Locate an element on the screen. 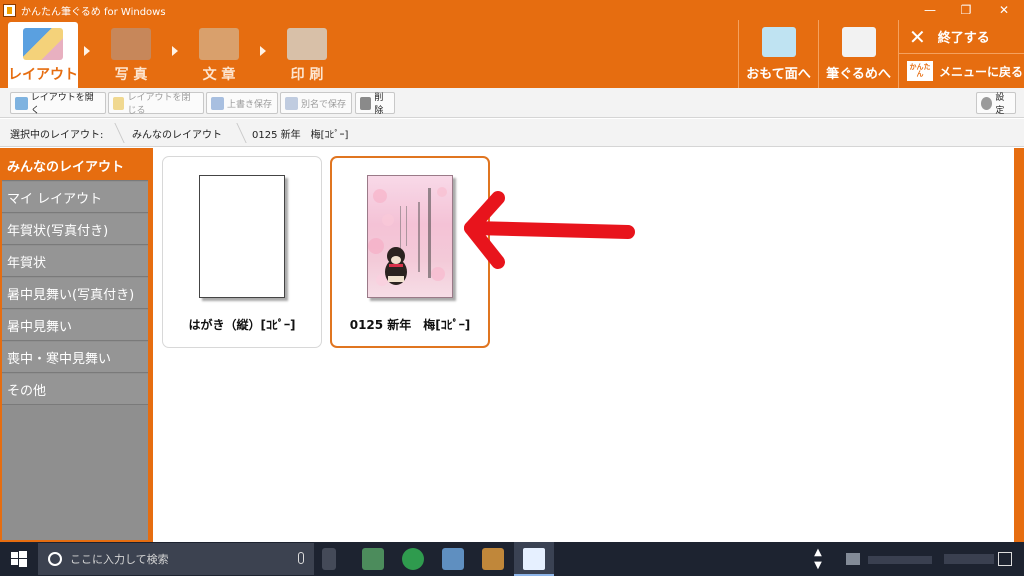 This screenshot has width=1024, height=576. sidebar-item-nengajo-photo: 年賀状(写真付き) is located at coordinates (75, 229).